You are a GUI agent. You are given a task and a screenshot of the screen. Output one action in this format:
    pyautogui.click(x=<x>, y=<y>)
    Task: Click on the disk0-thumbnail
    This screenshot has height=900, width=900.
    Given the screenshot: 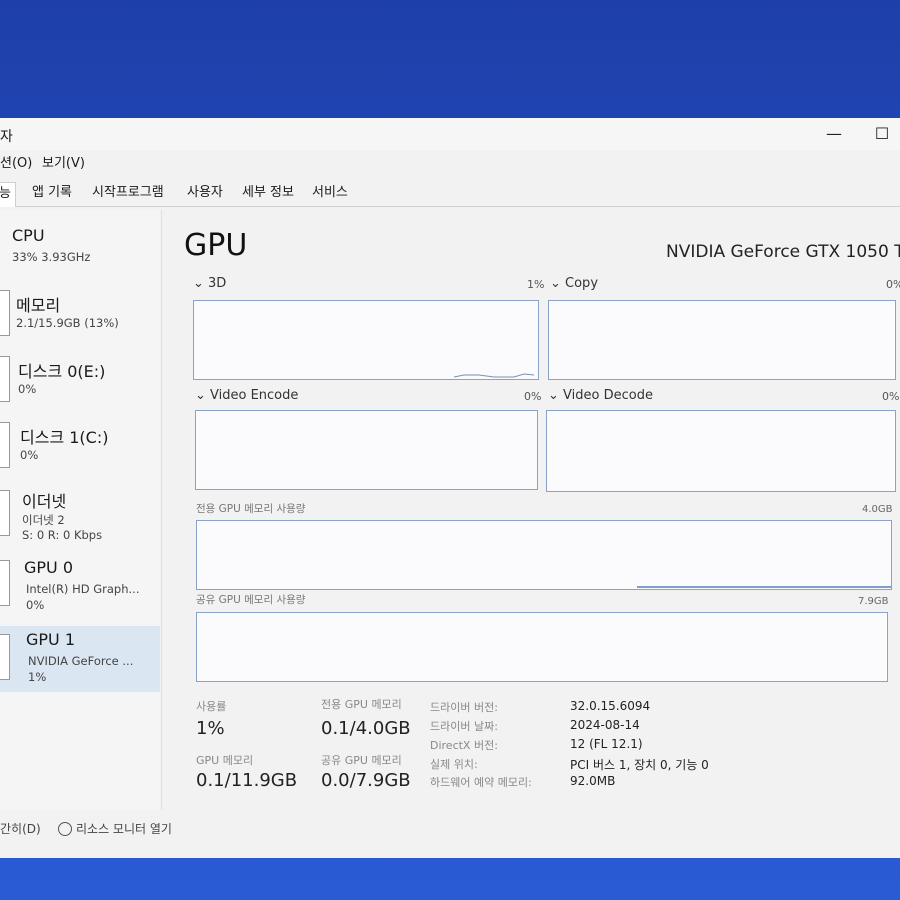 What is the action you would take?
    pyautogui.click(x=5, y=379)
    